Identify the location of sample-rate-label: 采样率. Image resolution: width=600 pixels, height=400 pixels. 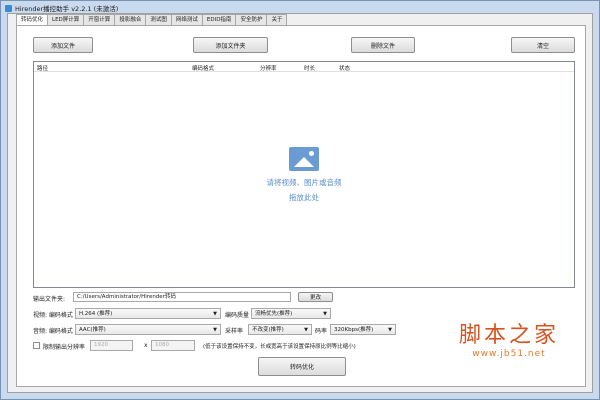
(234, 331).